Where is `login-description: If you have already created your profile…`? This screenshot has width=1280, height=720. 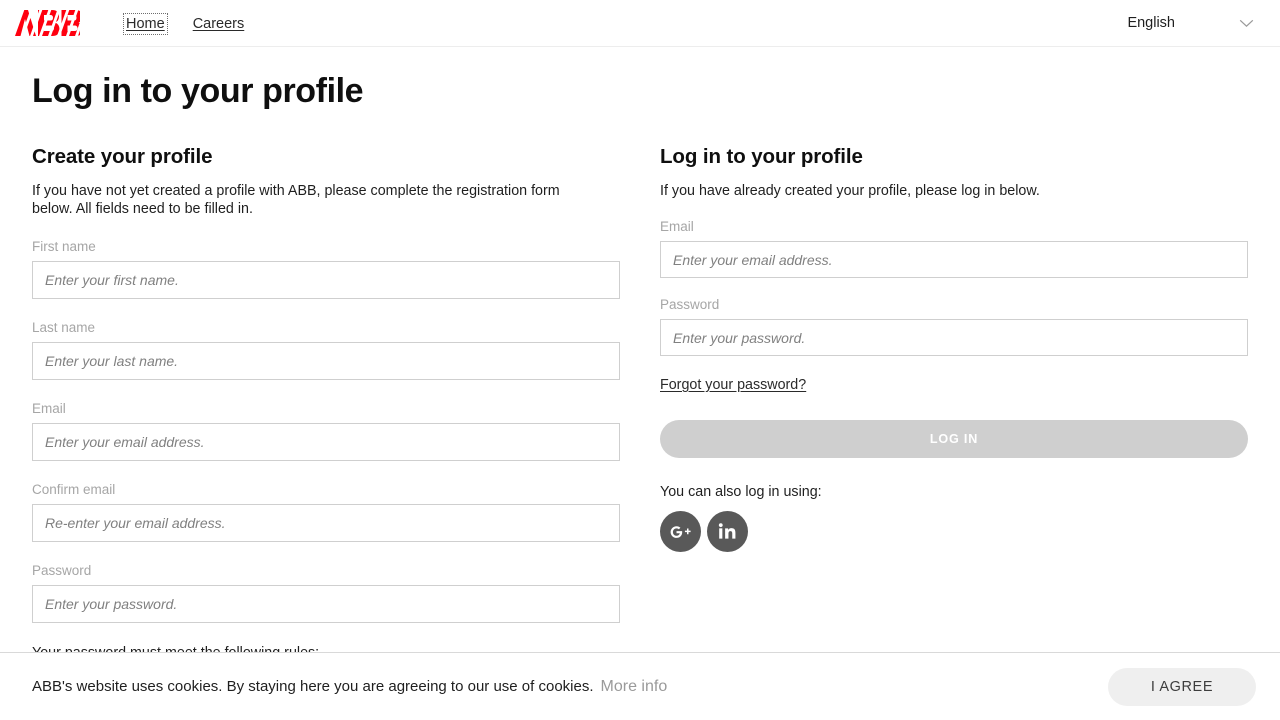 login-description: If you have already created your profile… is located at coordinates (850, 191).